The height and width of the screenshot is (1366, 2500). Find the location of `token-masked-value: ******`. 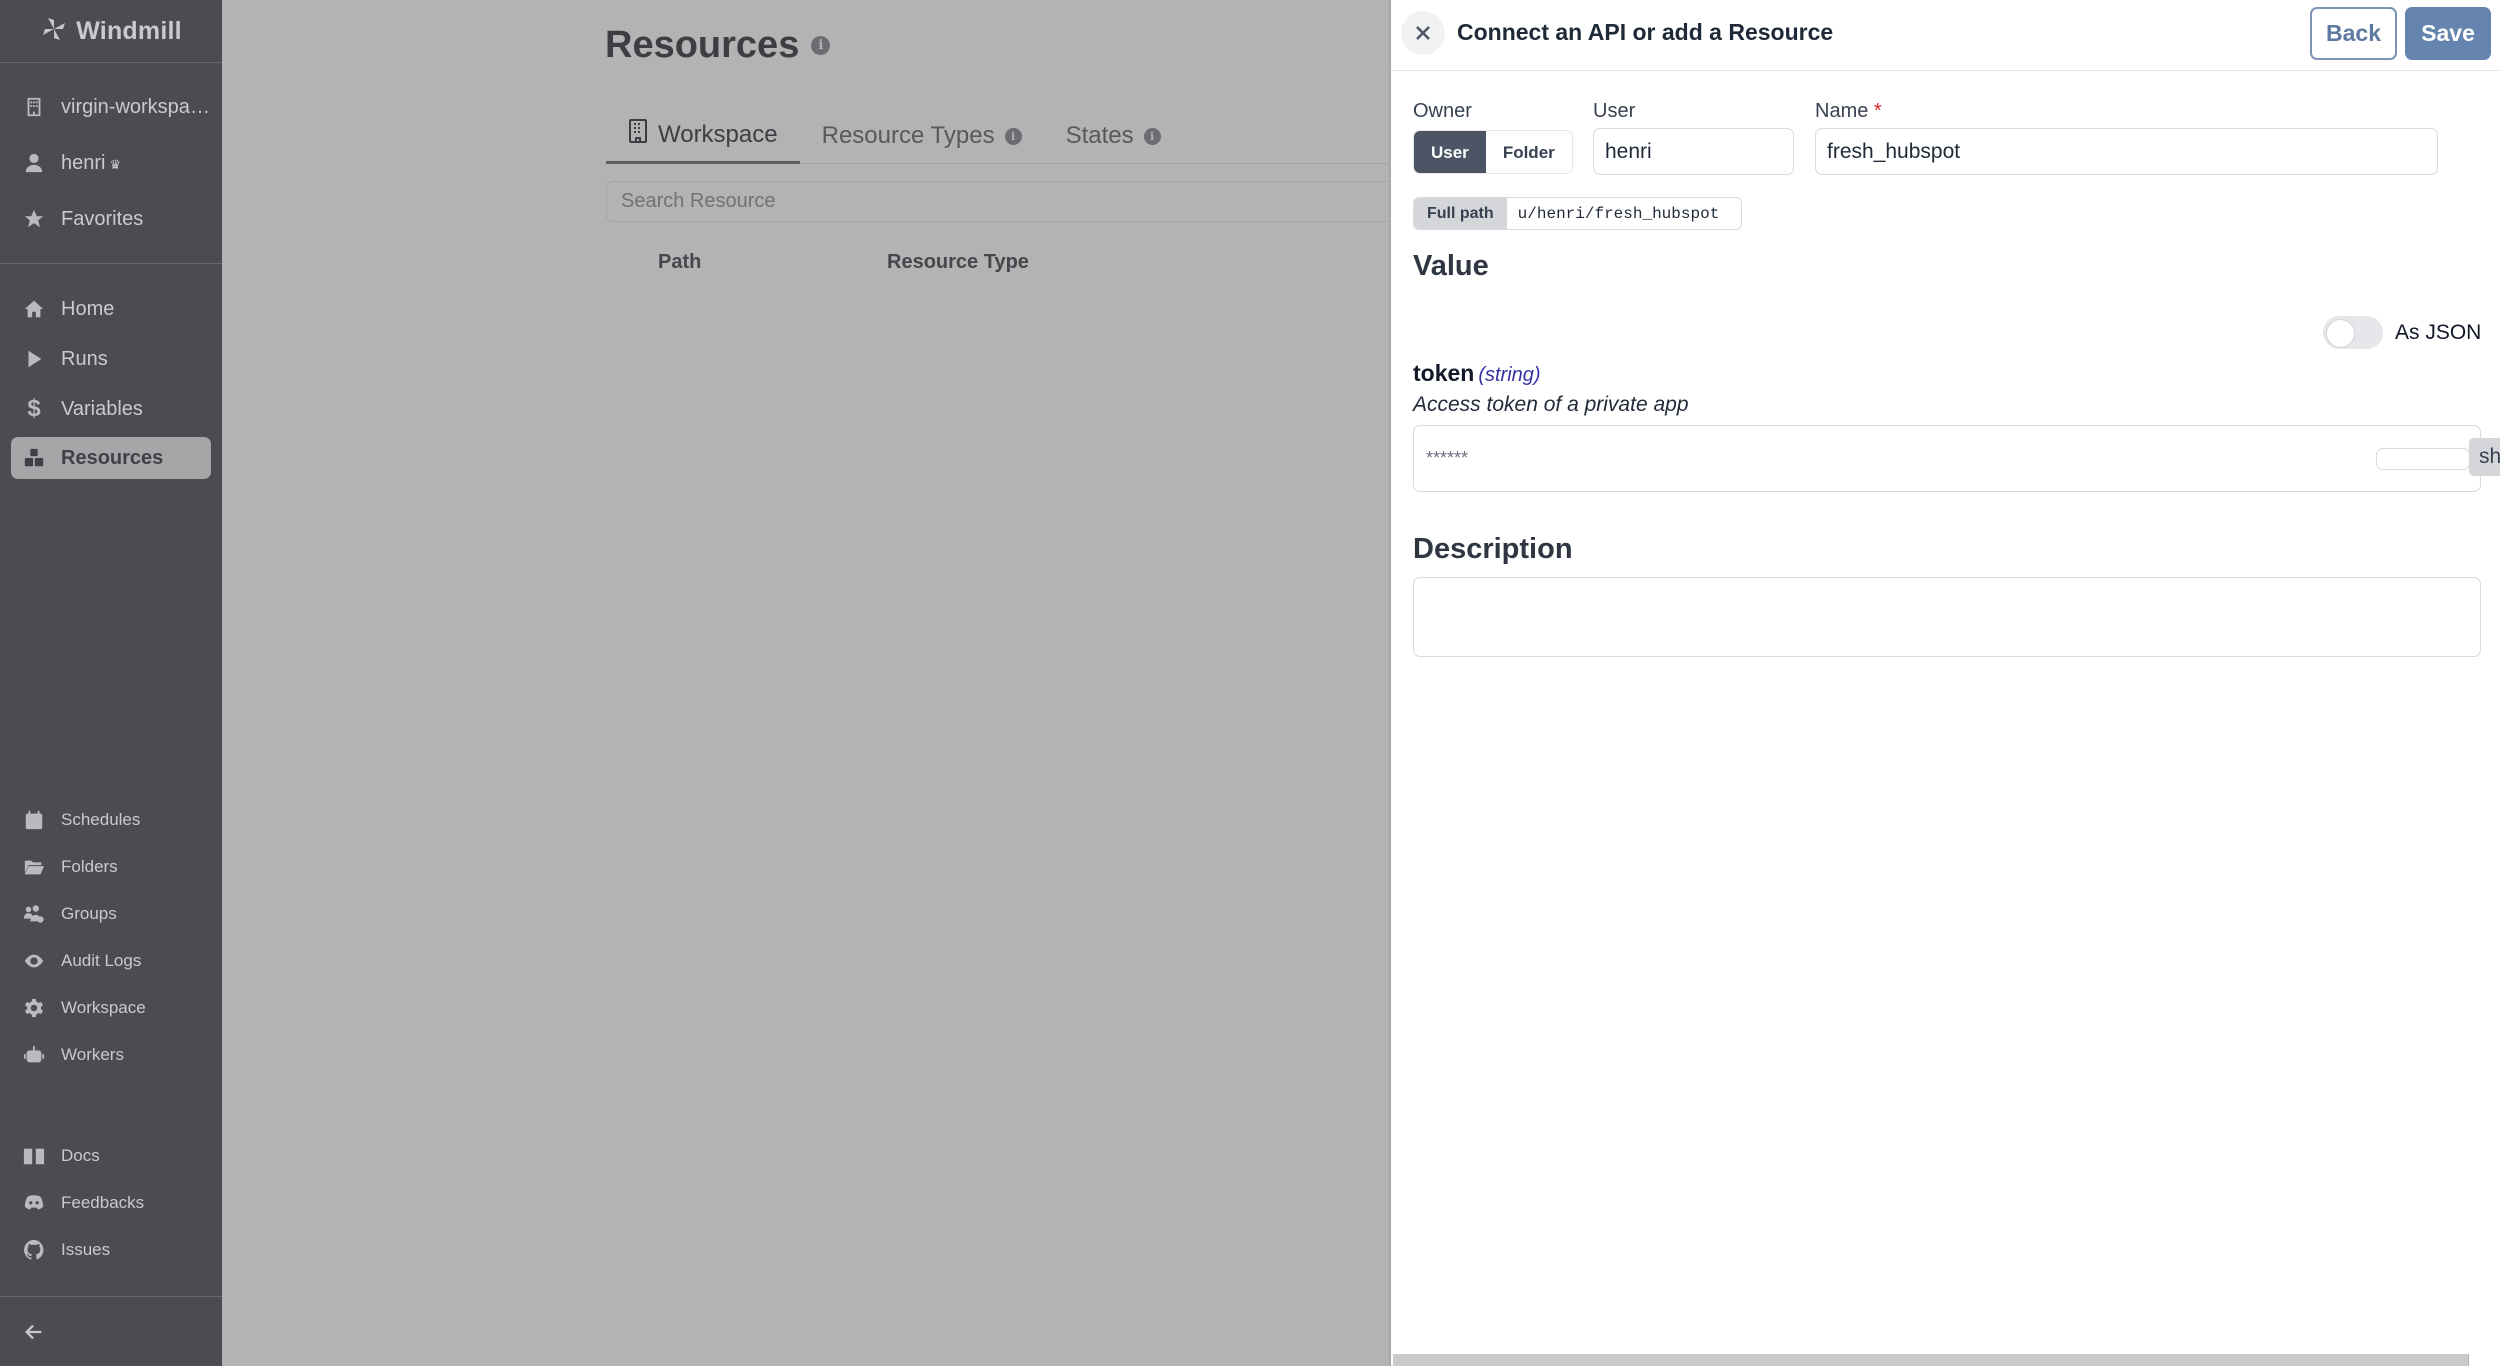

token-masked-value: ****** is located at coordinates (1447, 458).